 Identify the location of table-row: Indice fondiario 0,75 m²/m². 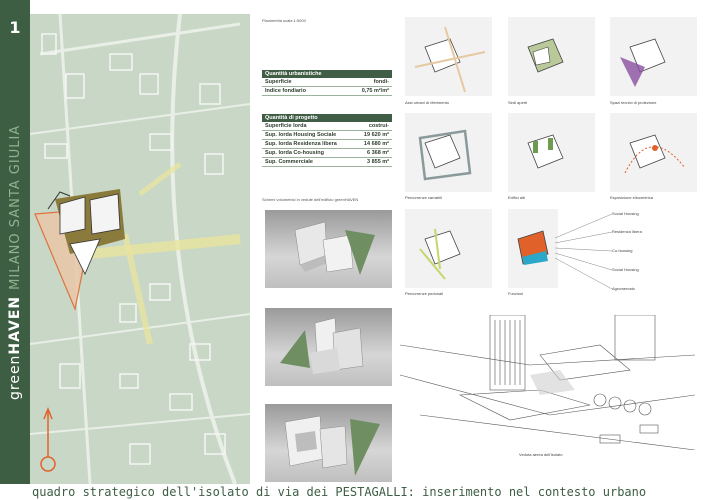
(327, 91).